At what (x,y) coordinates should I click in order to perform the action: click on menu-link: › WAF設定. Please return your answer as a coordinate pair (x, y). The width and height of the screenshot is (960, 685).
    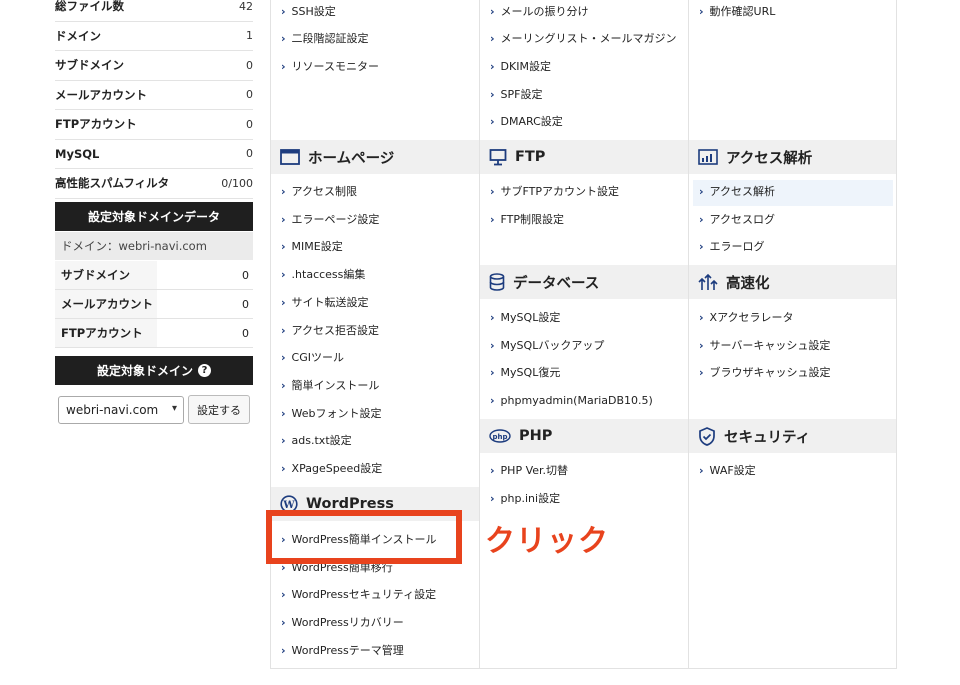
    Looking at the image, I should click on (727, 470).